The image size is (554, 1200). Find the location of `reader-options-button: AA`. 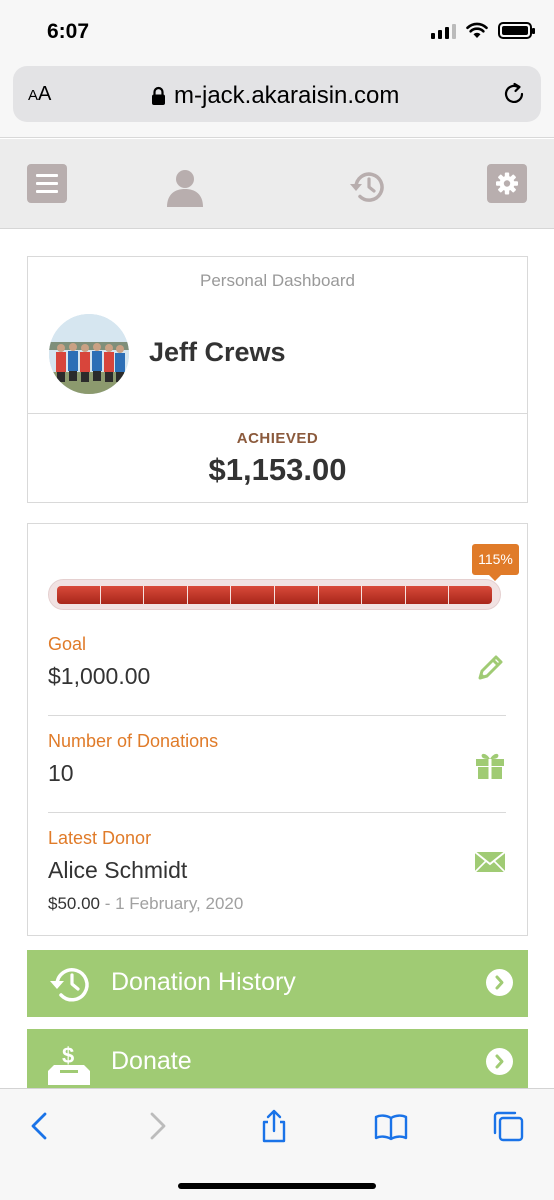

reader-options-button: AA is located at coordinates (39, 94).